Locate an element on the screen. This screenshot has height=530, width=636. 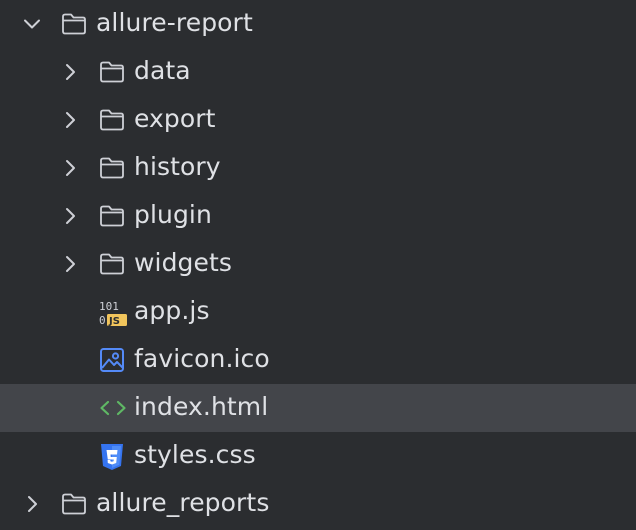
tree-label: favicon.ico is located at coordinates (202, 358).